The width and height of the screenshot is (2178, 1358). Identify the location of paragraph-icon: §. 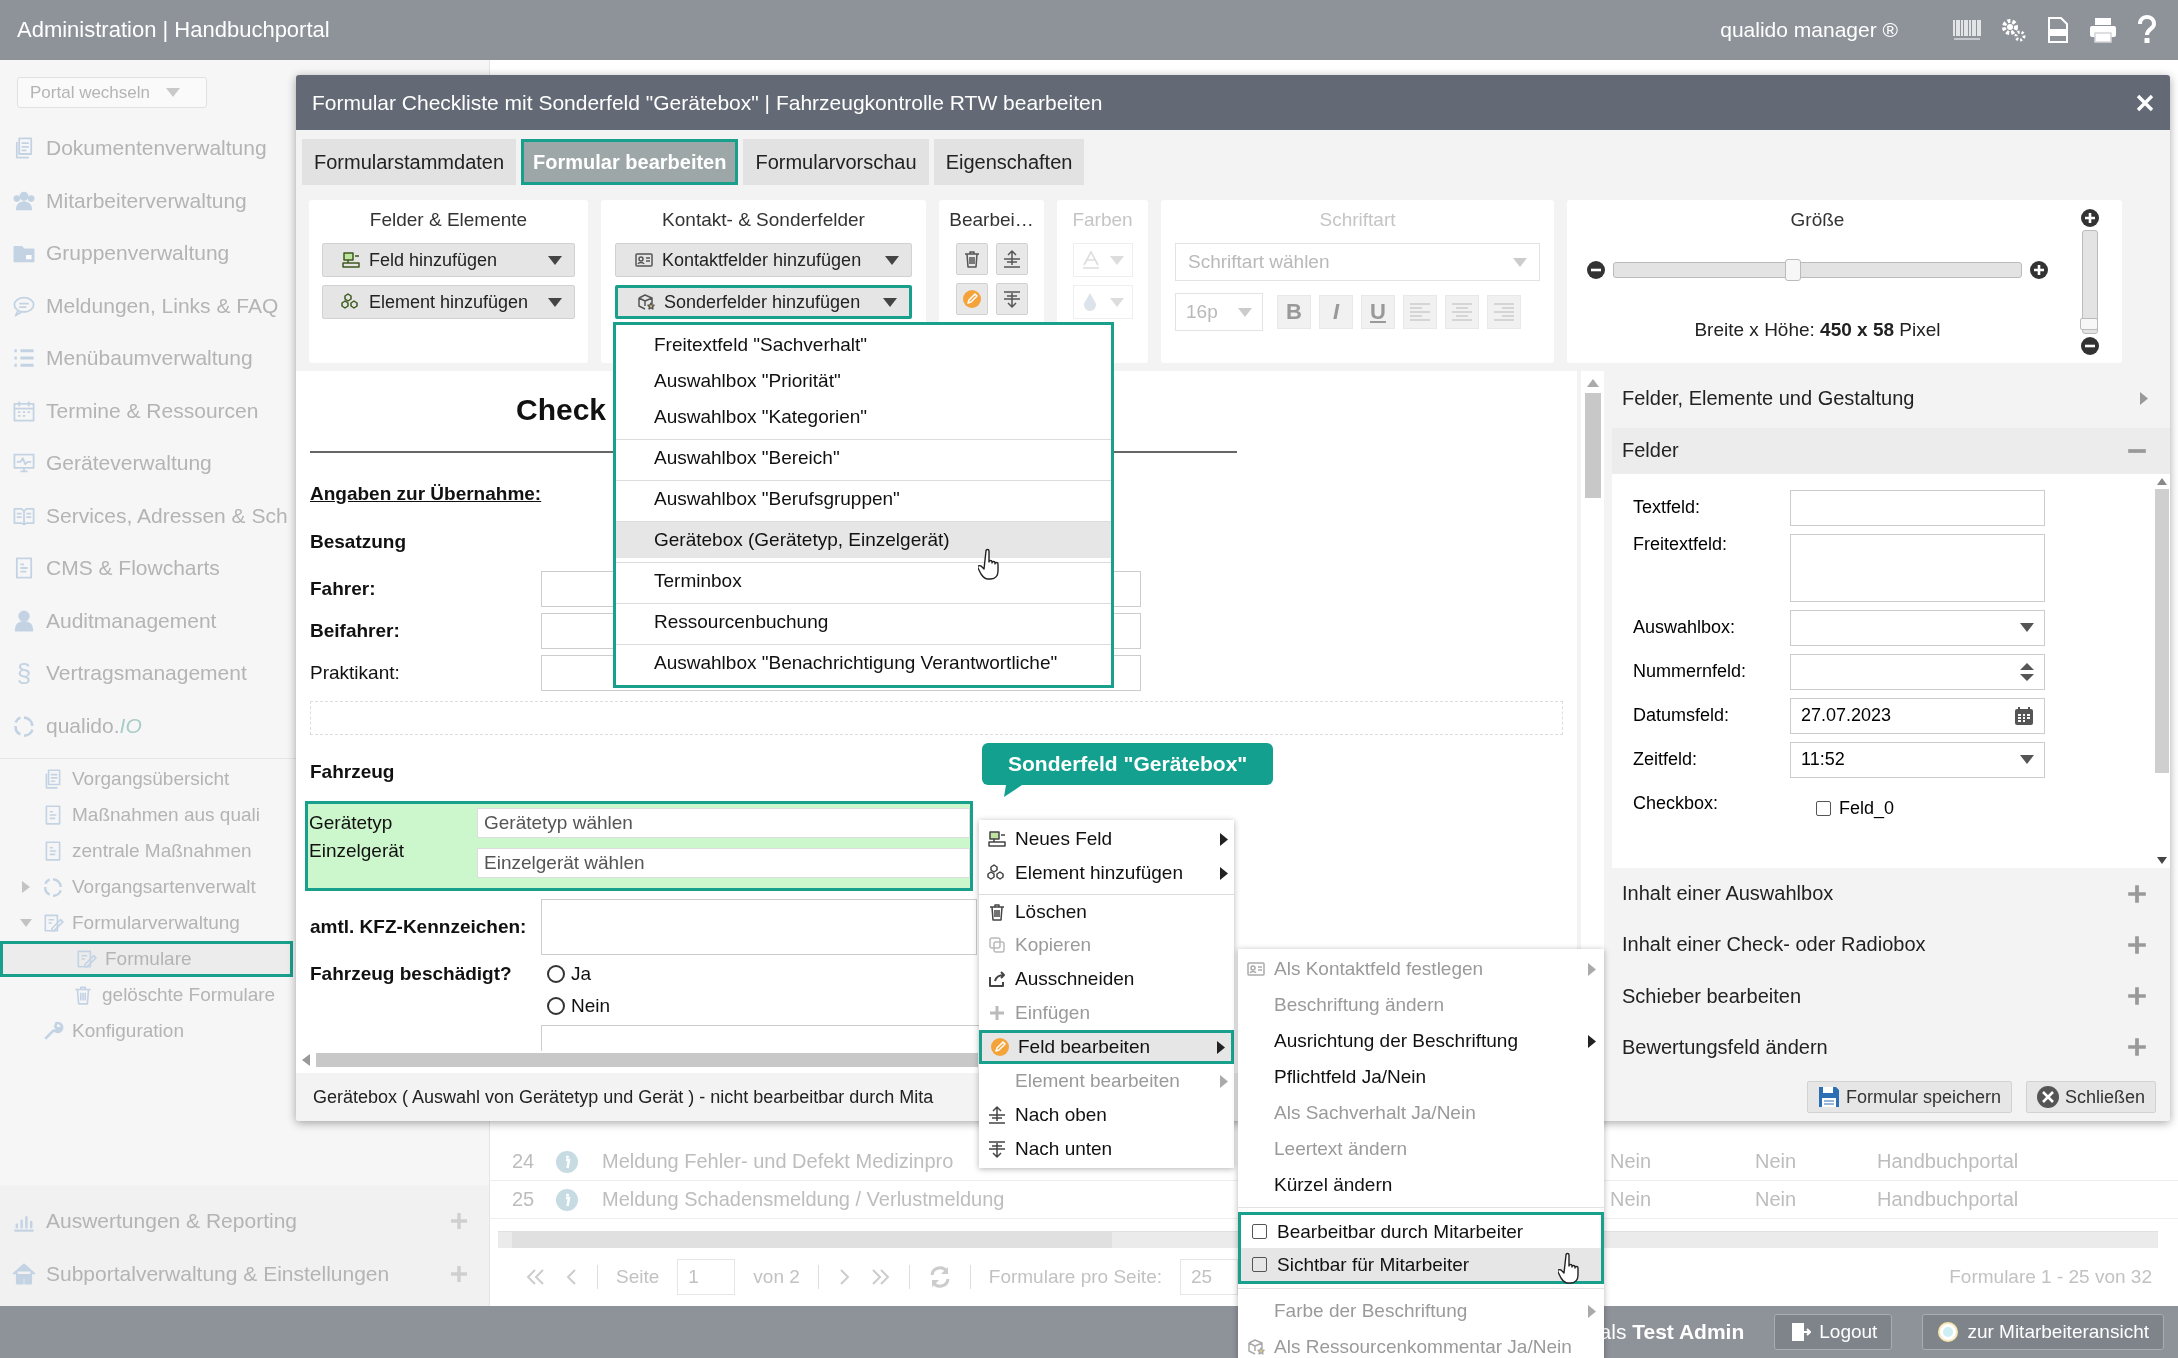
(24, 673).